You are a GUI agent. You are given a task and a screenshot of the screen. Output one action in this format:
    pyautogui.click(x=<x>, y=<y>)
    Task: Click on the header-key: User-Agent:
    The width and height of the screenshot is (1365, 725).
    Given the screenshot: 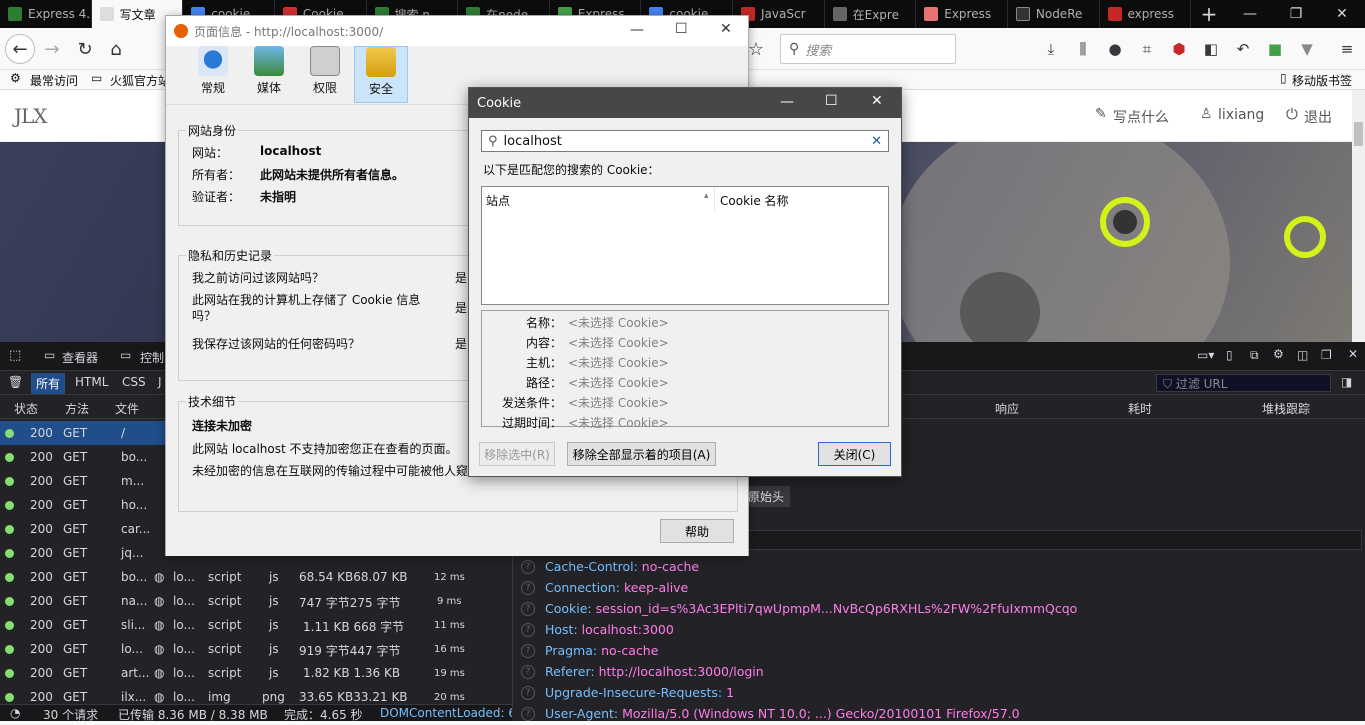 What is the action you would take?
    pyautogui.click(x=582, y=713)
    